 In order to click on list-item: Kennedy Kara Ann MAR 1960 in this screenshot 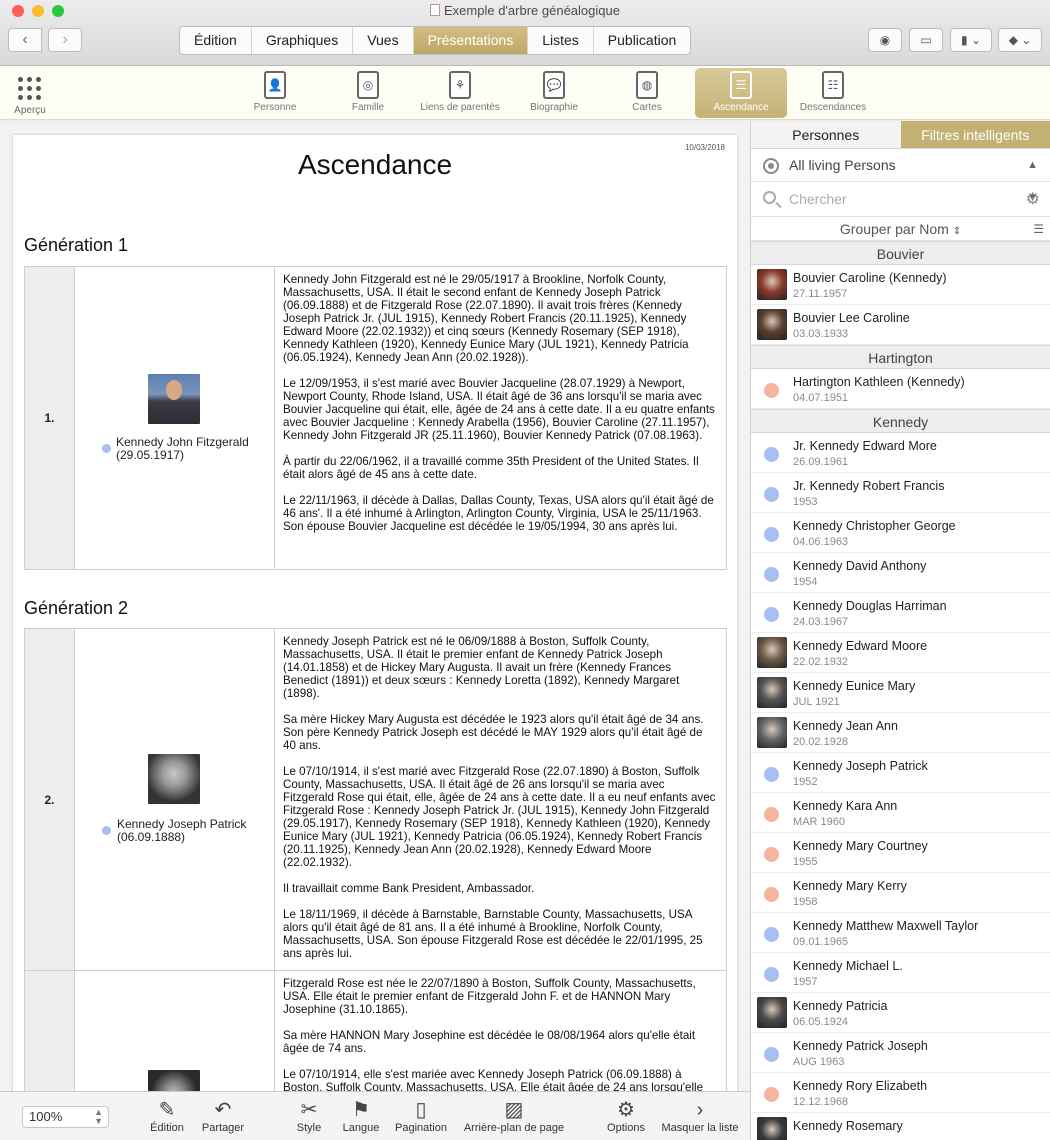, I will do `click(900, 813)`.